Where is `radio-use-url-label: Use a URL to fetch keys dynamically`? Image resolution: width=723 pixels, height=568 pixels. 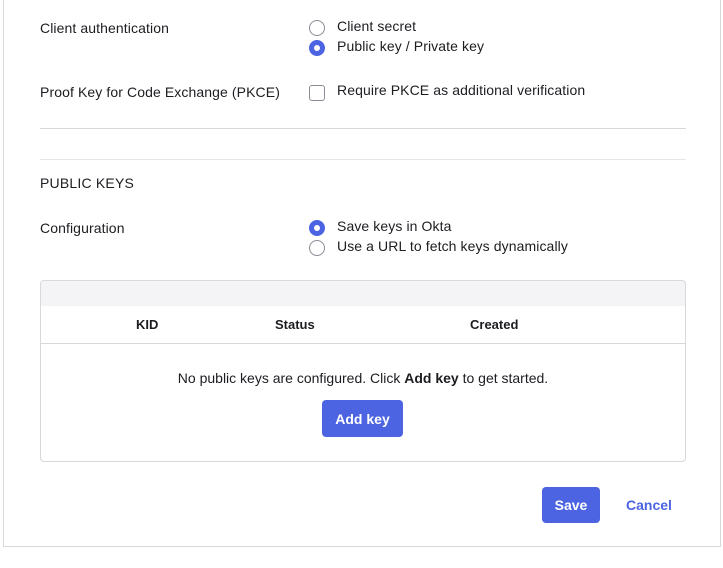 radio-use-url-label: Use a URL to fetch keys dynamically is located at coordinates (452, 246).